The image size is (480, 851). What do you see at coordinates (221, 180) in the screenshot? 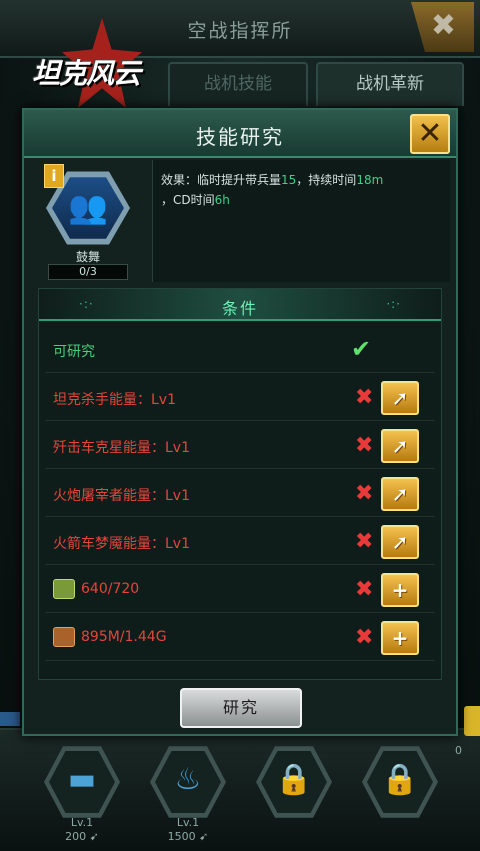
I see `effect-prefix: 效果：临时提升带兵量` at bounding box center [221, 180].